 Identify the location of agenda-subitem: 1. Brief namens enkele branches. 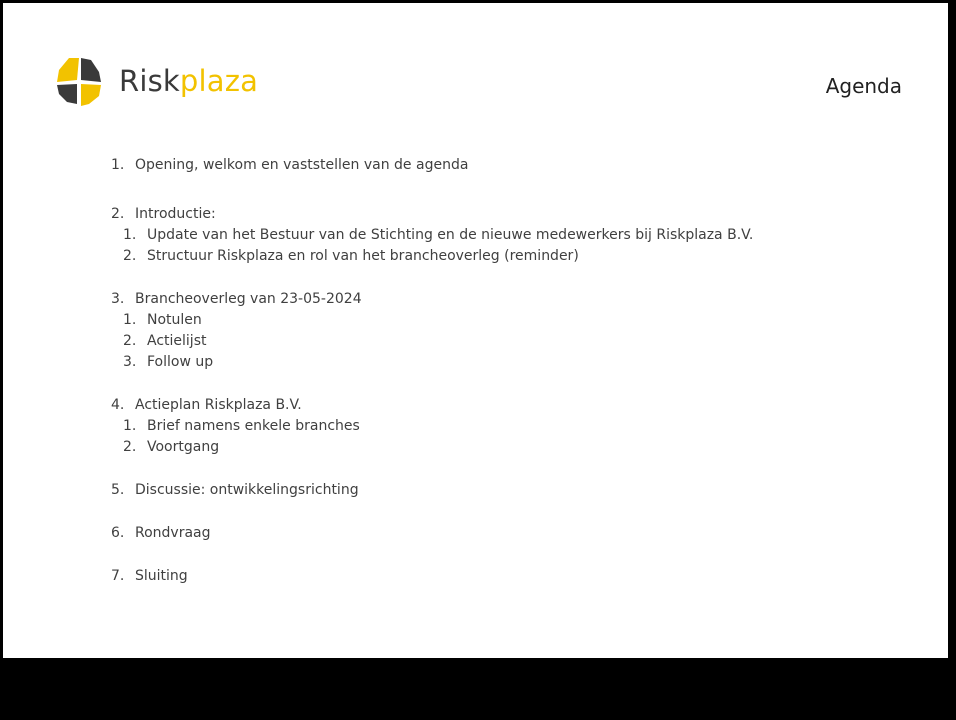
(526, 426).